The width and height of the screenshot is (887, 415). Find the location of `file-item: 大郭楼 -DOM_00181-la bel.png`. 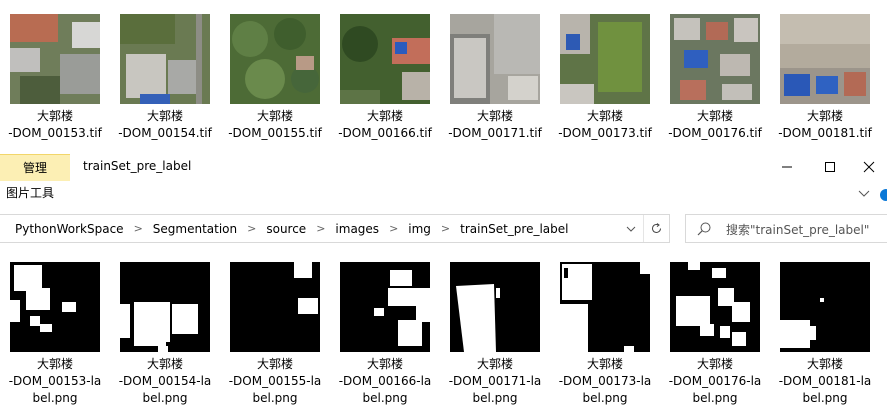

file-item: 大郭楼 -DOM_00181-la bel.png is located at coordinates (825, 333).